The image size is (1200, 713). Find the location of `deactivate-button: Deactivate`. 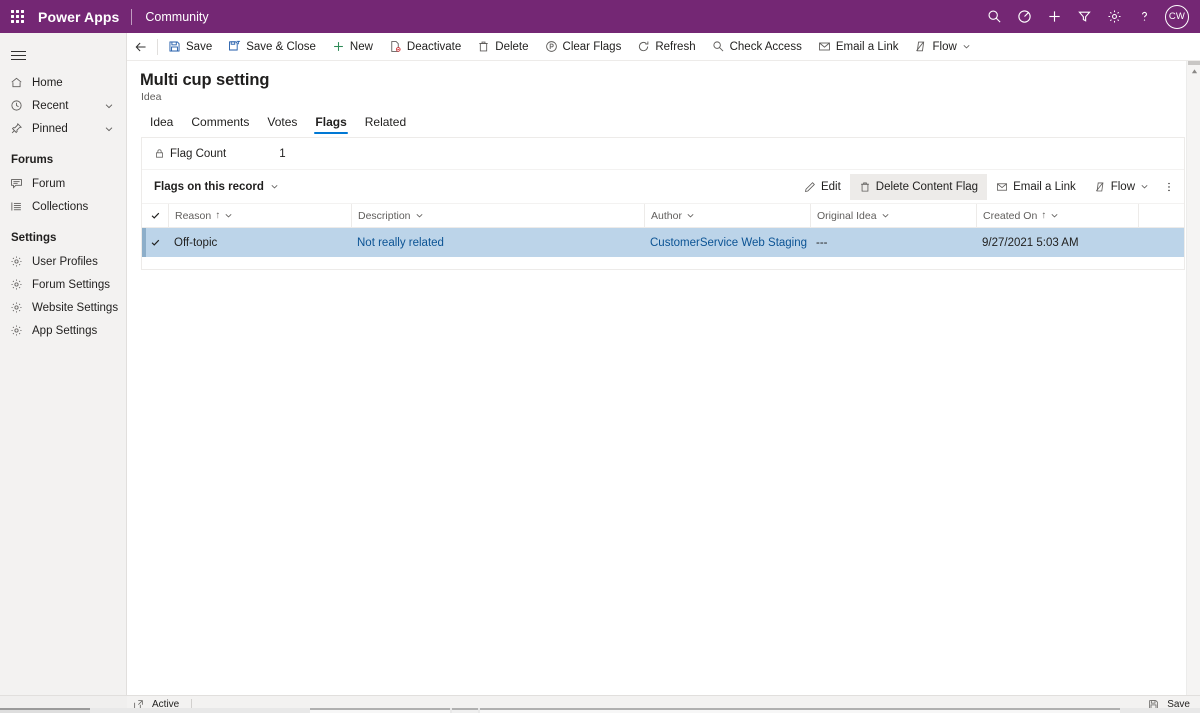

deactivate-button: Deactivate is located at coordinates (425, 47).